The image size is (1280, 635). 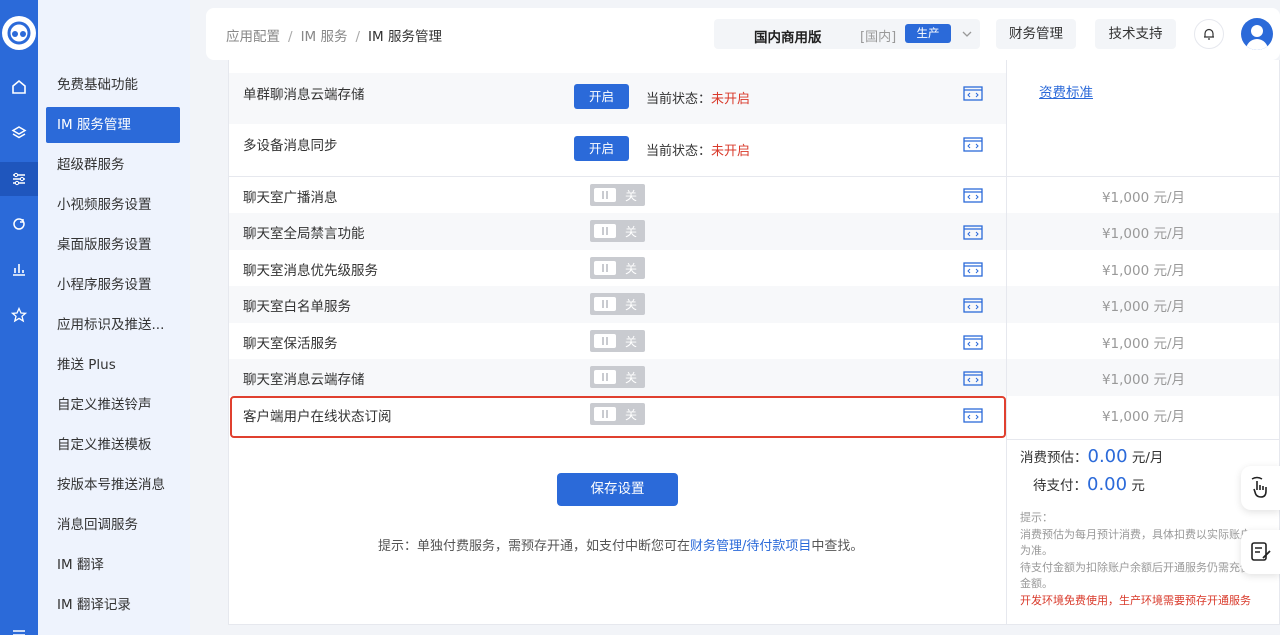 What do you see at coordinates (847, 34) in the screenshot?
I see `environment-selector: 国内商用版 [国内] 生产` at bounding box center [847, 34].